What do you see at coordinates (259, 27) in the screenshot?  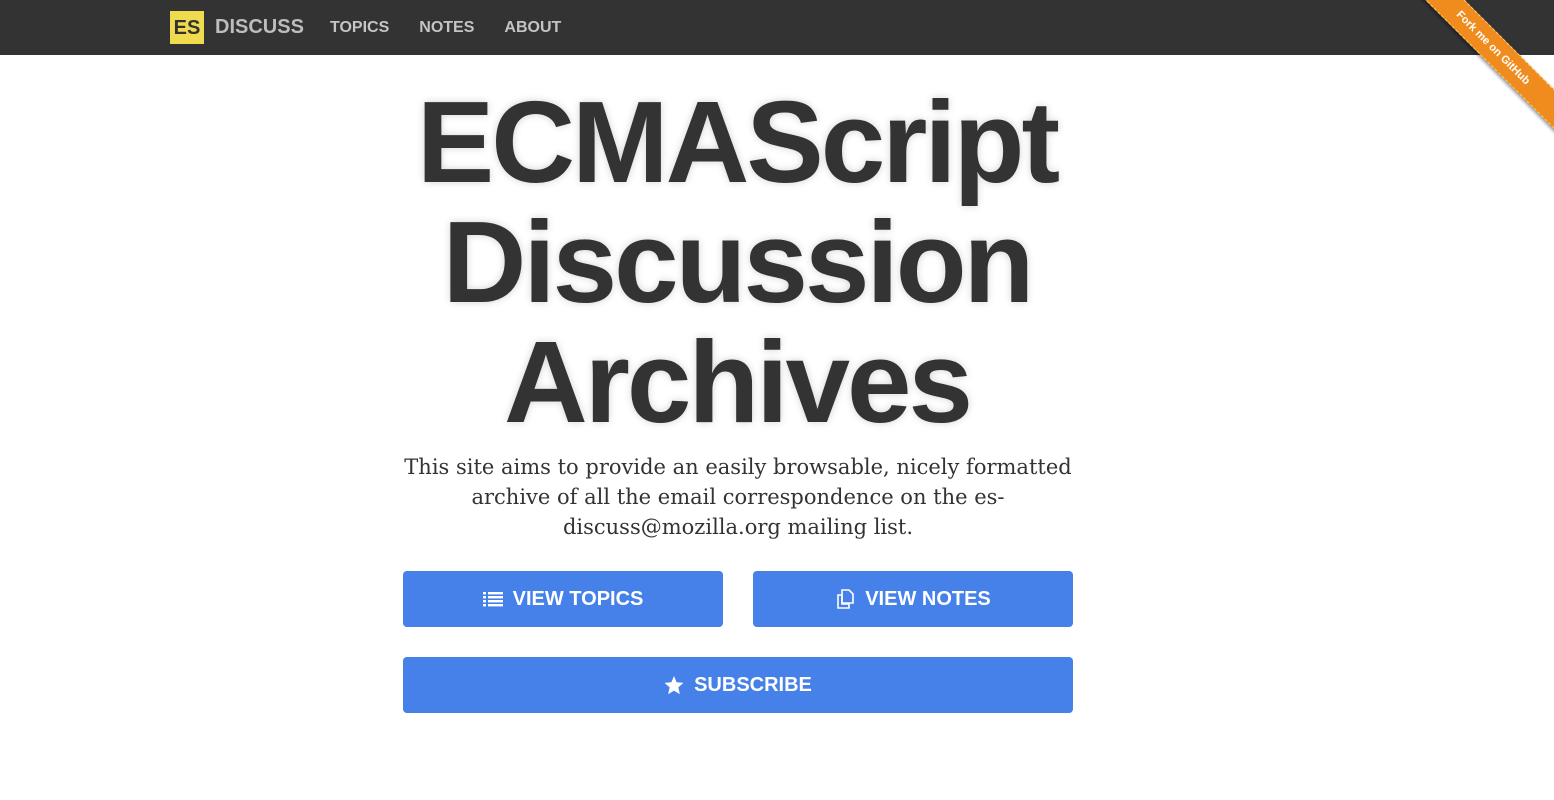 I see `brand-name: DISCUSS` at bounding box center [259, 27].